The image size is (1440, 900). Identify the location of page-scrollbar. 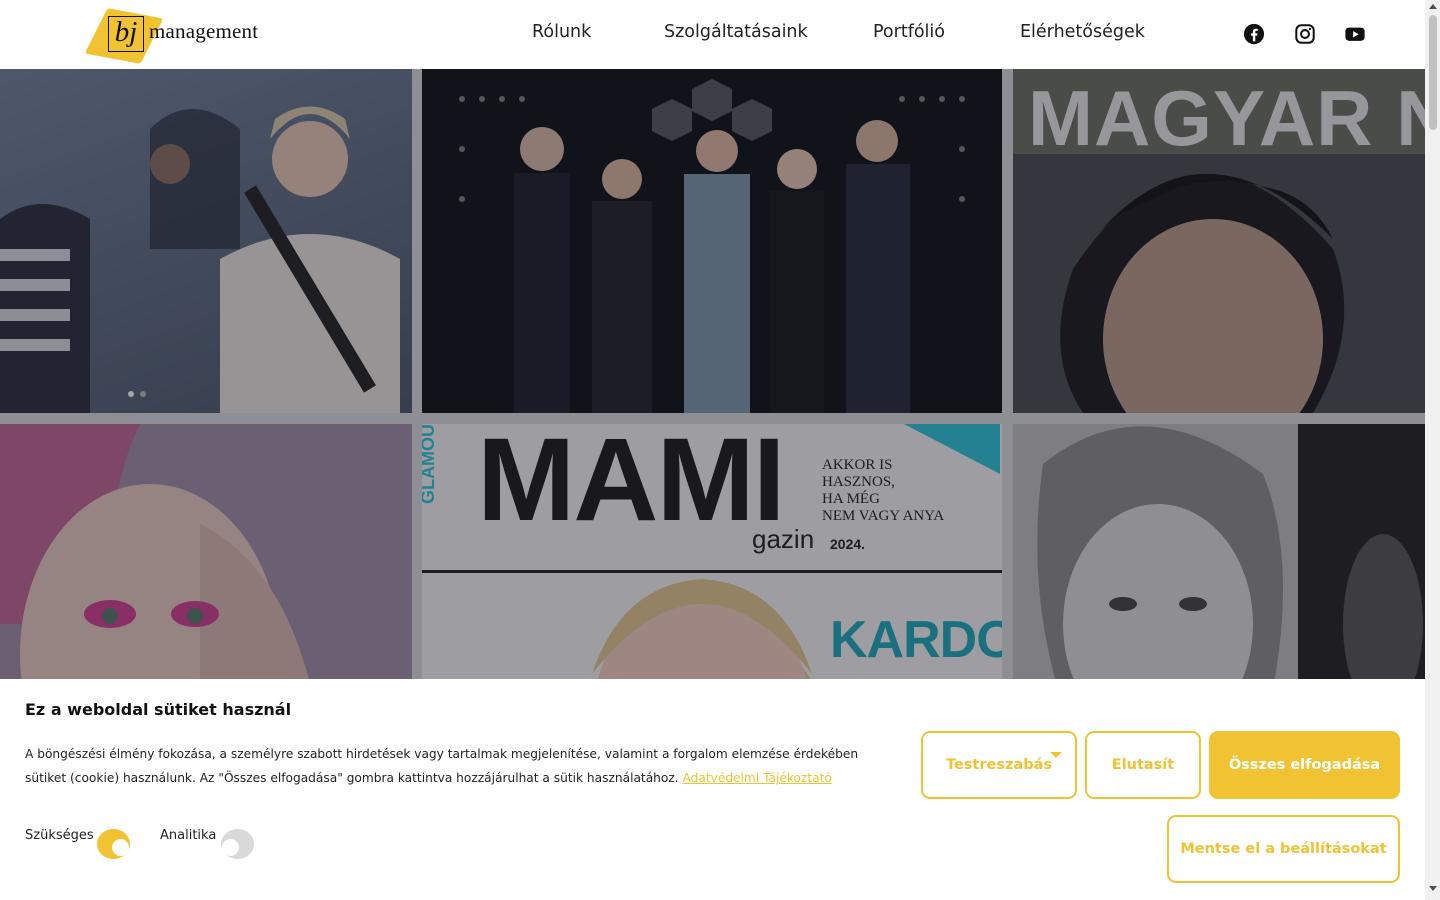
(1432, 450).